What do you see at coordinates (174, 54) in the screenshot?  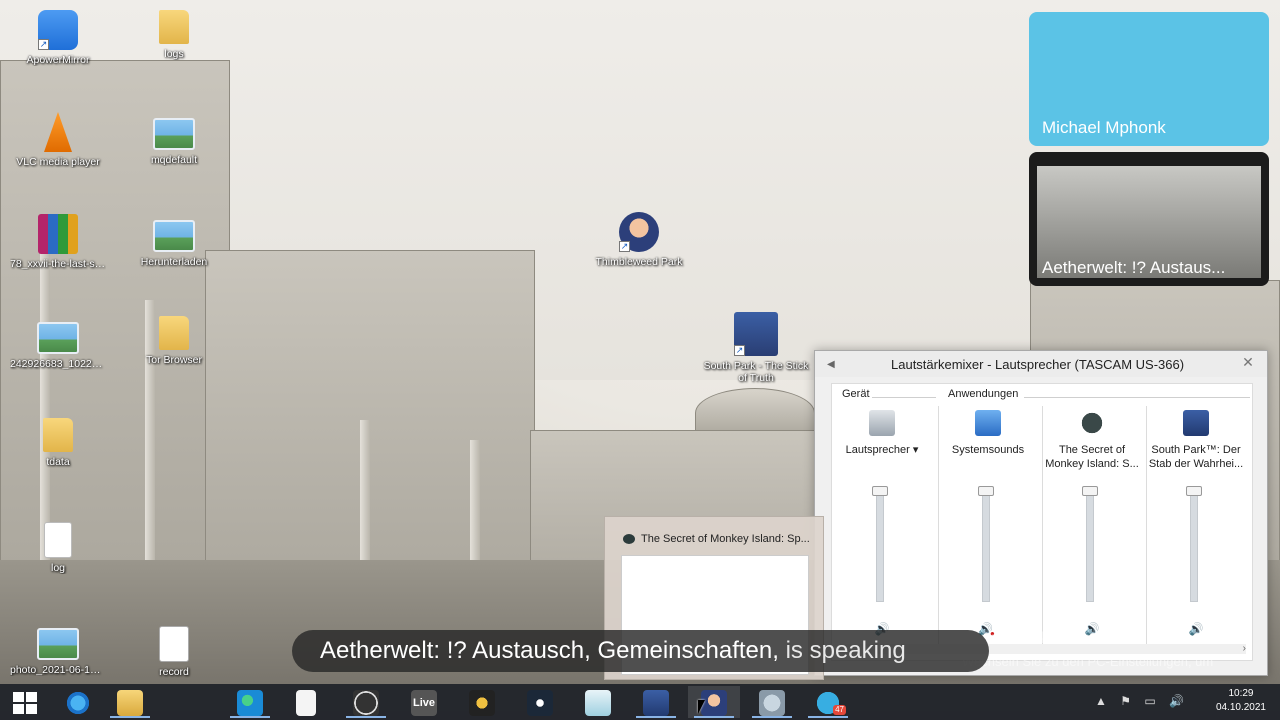 I see `desktop-icon-label: logs` at bounding box center [174, 54].